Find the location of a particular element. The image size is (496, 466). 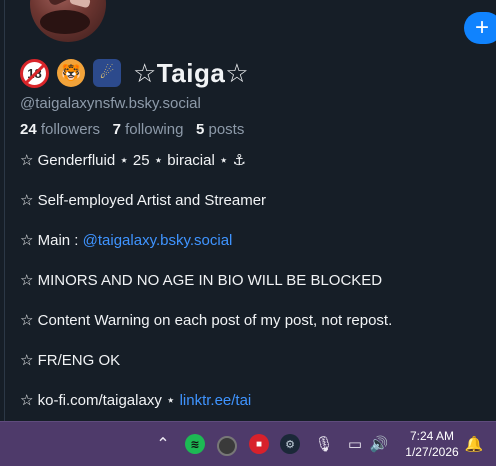

followers-label: followers is located at coordinates (70, 129).